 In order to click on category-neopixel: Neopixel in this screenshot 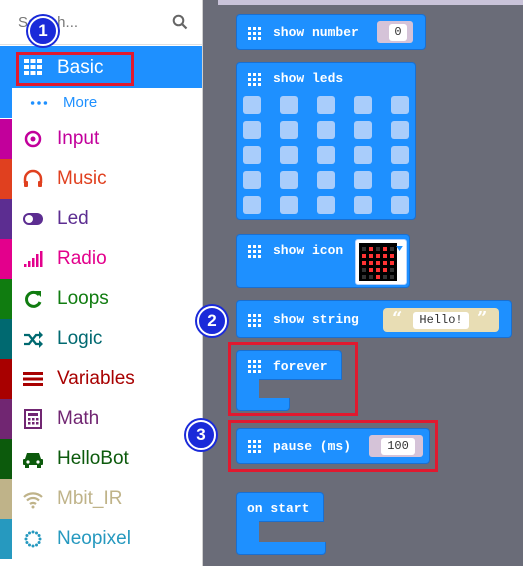, I will do `click(101, 539)`.